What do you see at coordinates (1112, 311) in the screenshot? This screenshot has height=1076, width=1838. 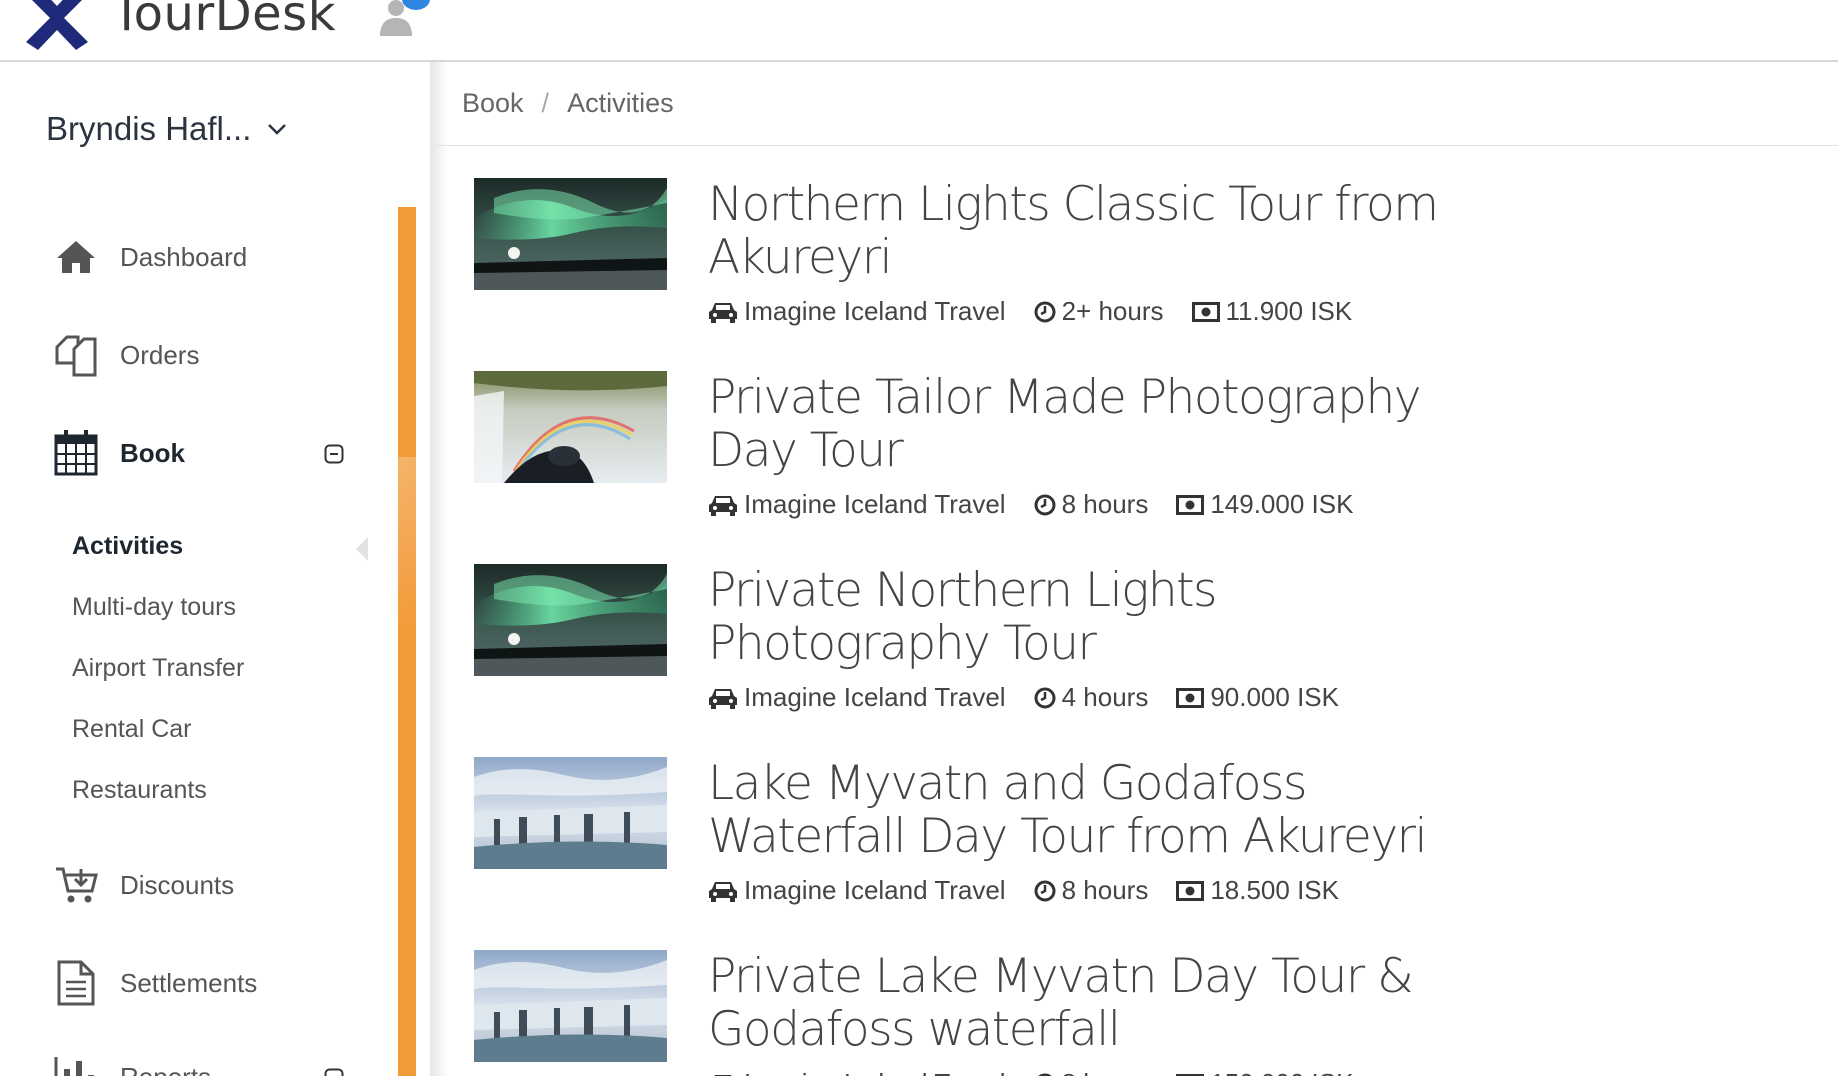 I see `activity-duration: 2+ hours` at bounding box center [1112, 311].